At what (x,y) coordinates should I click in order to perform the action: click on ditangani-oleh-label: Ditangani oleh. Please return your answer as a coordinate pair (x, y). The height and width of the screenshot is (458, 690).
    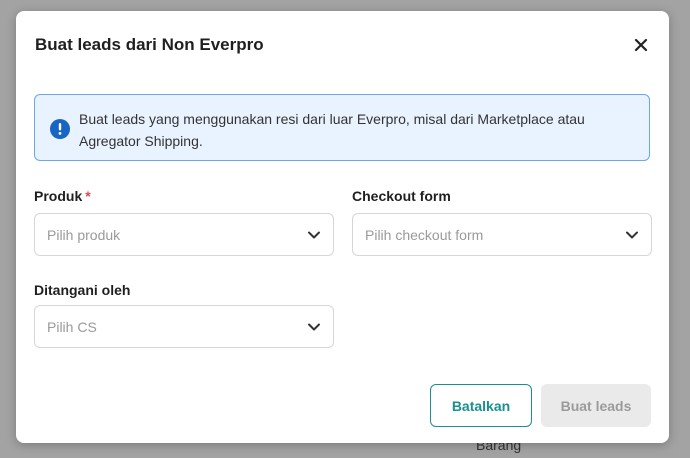
    Looking at the image, I should click on (82, 290).